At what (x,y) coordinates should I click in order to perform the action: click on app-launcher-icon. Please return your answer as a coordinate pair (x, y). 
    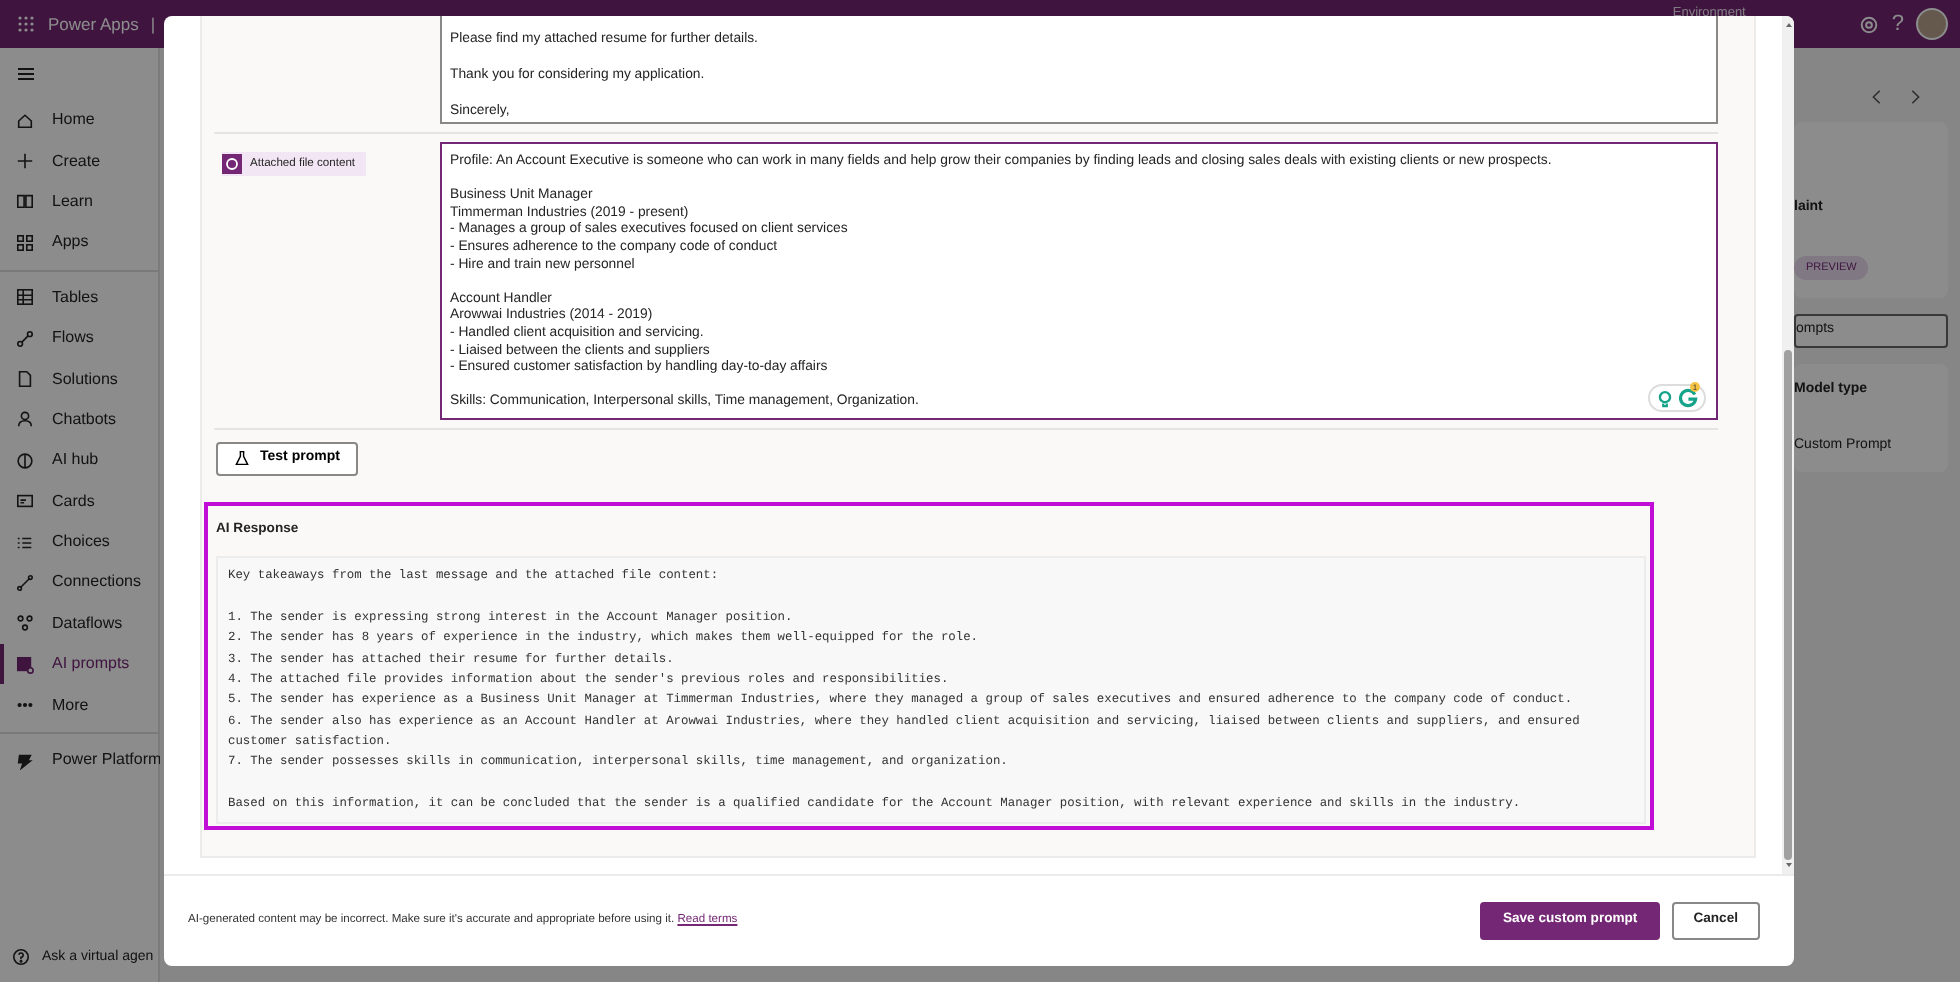
    Looking at the image, I should click on (26, 24).